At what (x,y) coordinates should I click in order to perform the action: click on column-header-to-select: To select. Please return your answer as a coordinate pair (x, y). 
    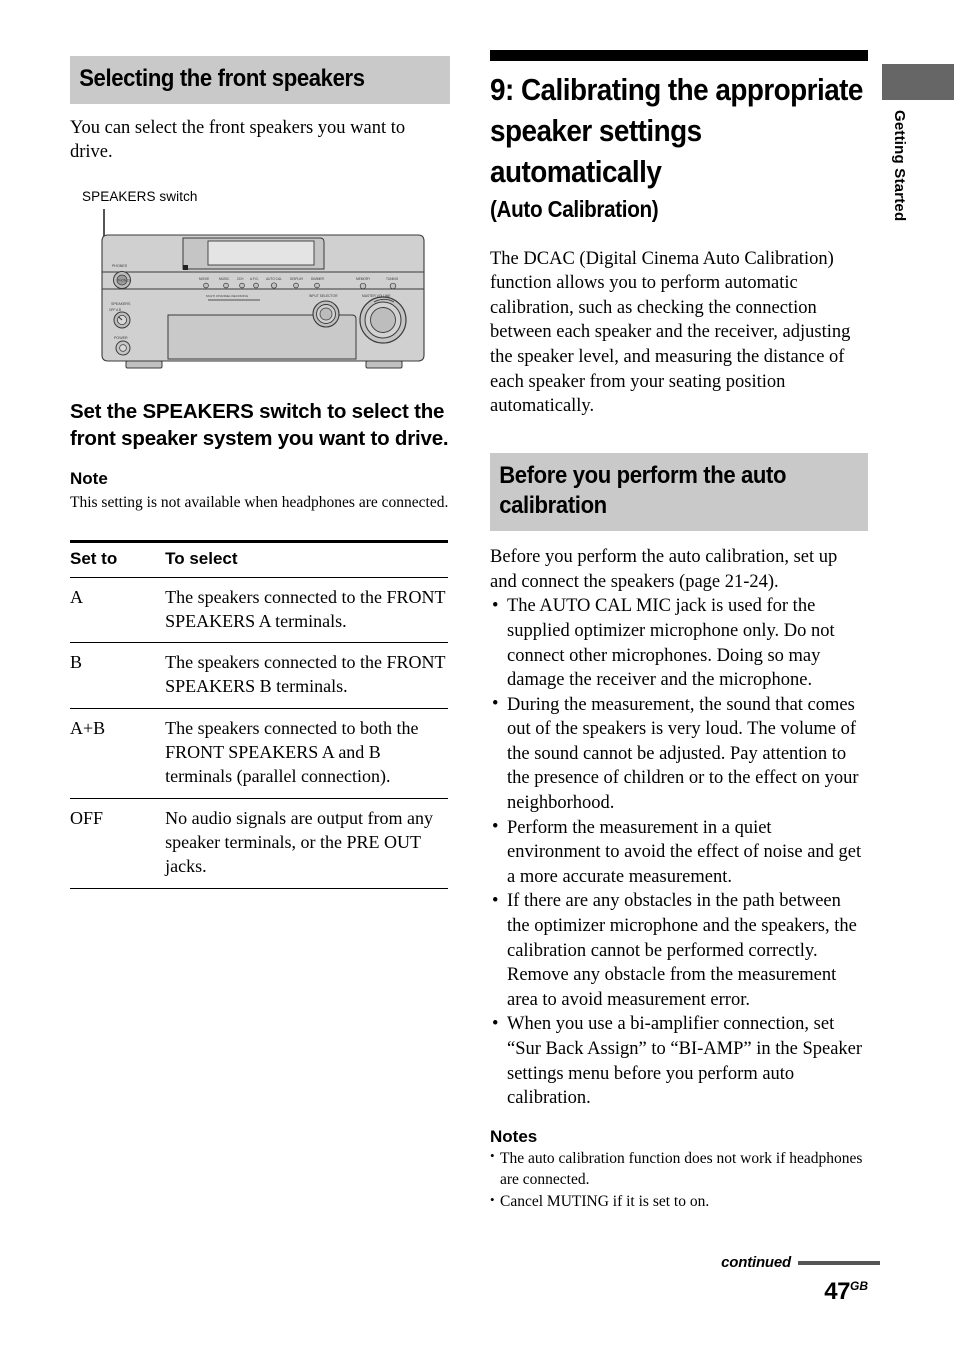
    Looking at the image, I should click on (306, 558).